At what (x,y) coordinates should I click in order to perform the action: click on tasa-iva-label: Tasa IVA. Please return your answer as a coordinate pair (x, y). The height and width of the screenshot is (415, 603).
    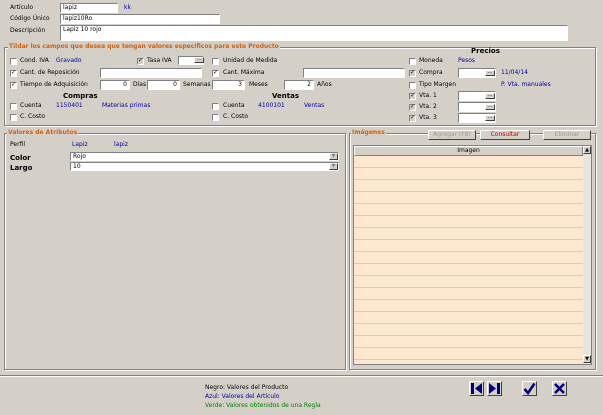
    Looking at the image, I should click on (159, 60).